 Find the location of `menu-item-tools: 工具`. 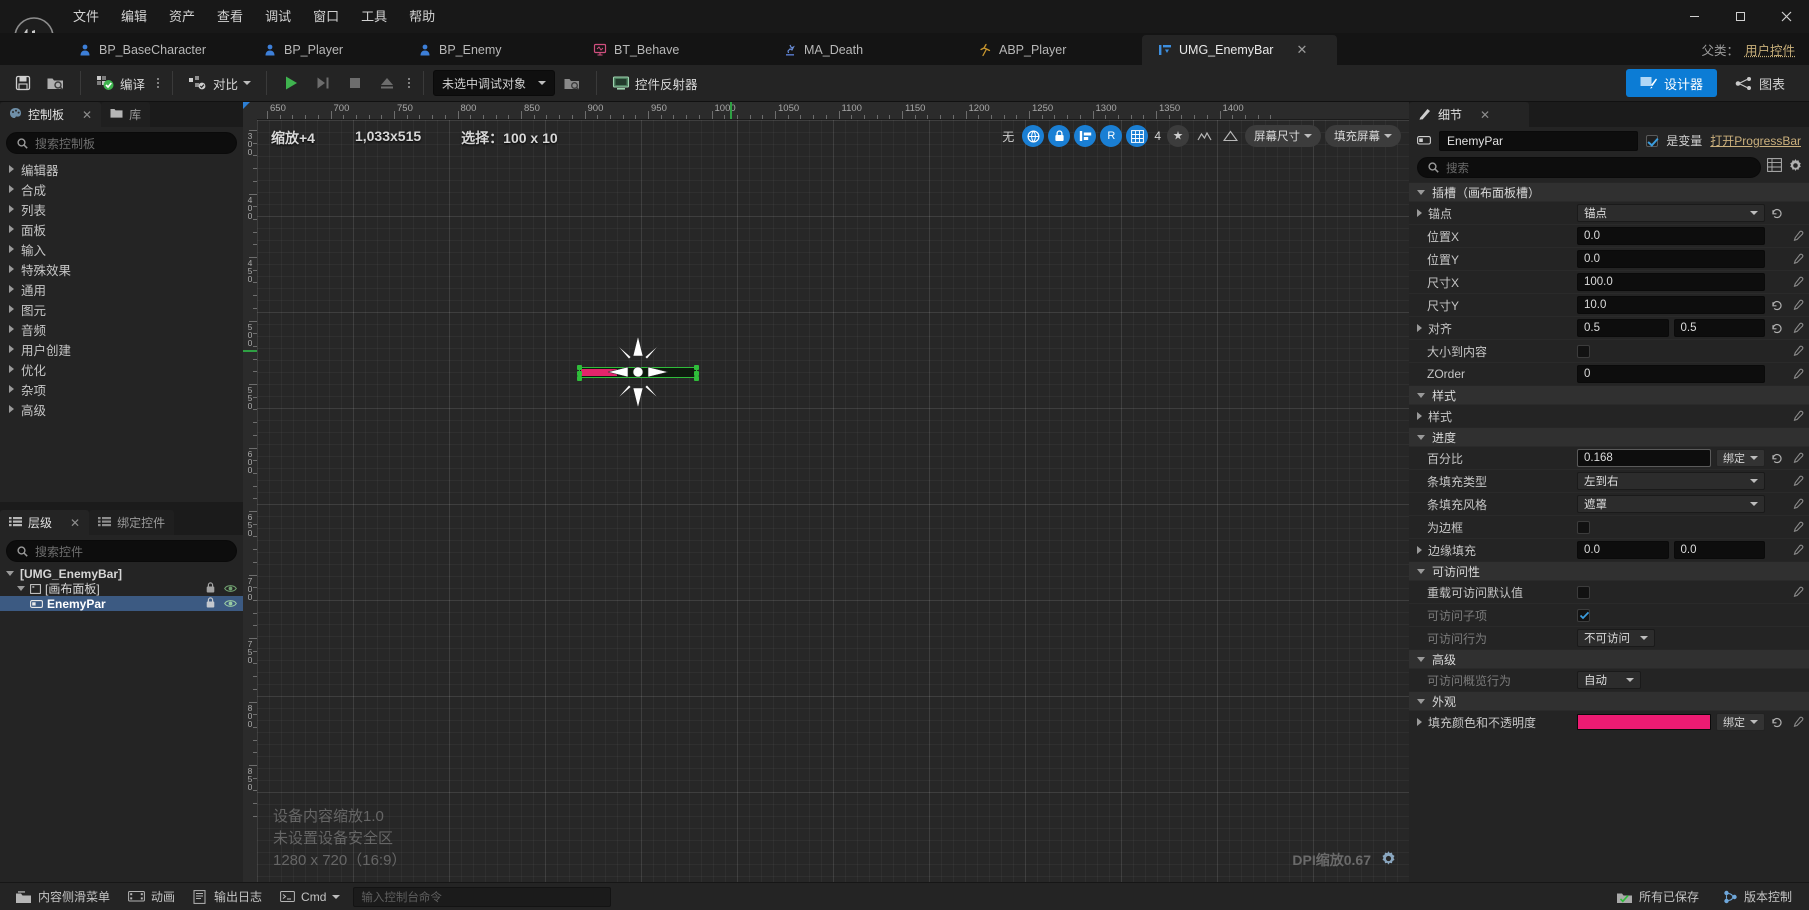

menu-item-tools: 工具 is located at coordinates (374, 17).